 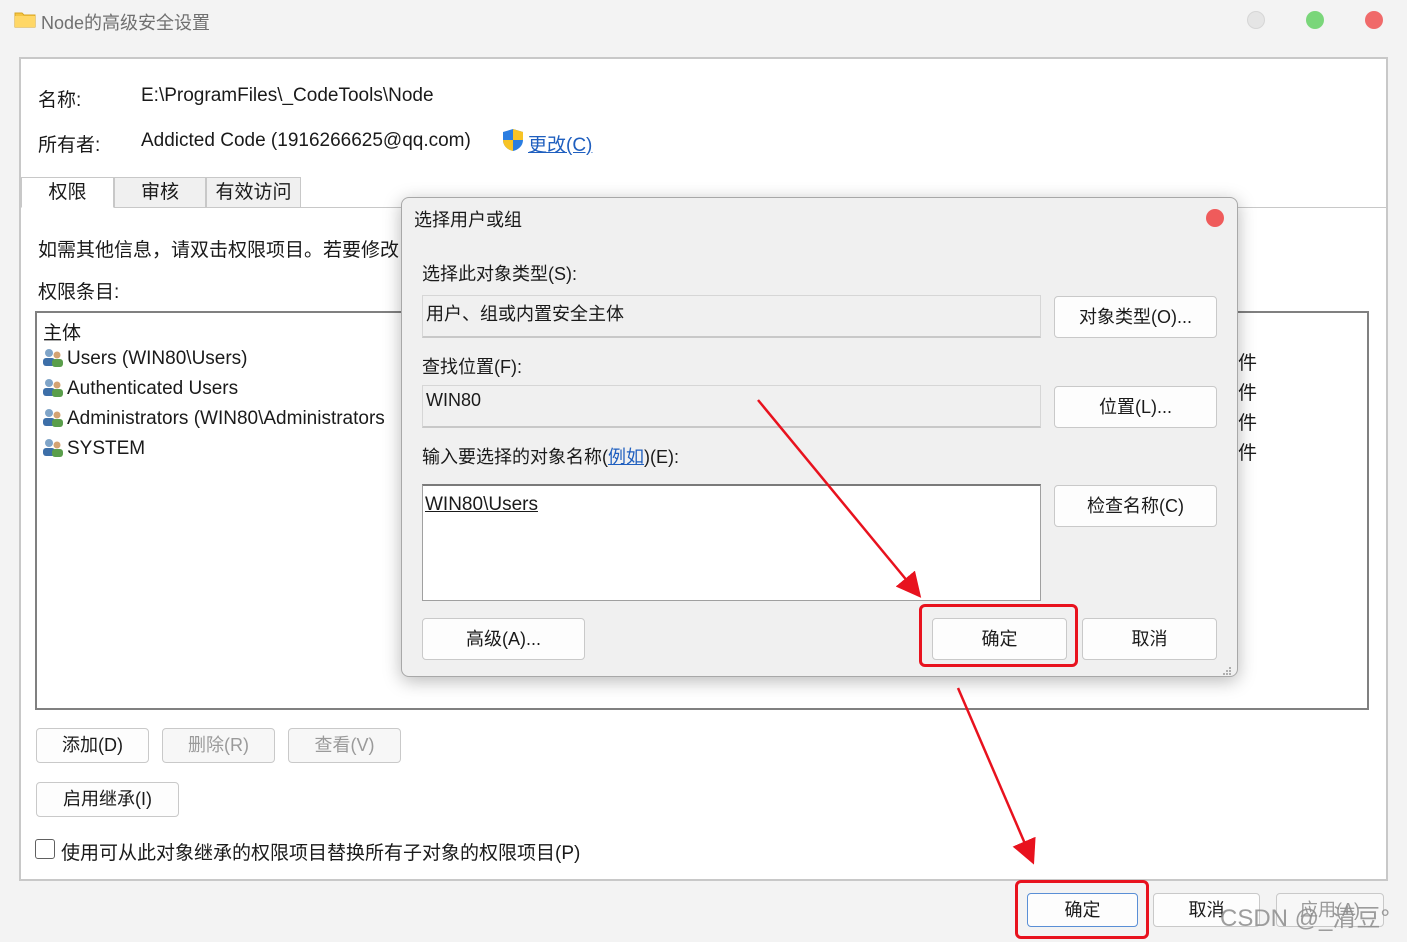 I want to click on arrow-to-dialog-ok, so click(x=839, y=498).